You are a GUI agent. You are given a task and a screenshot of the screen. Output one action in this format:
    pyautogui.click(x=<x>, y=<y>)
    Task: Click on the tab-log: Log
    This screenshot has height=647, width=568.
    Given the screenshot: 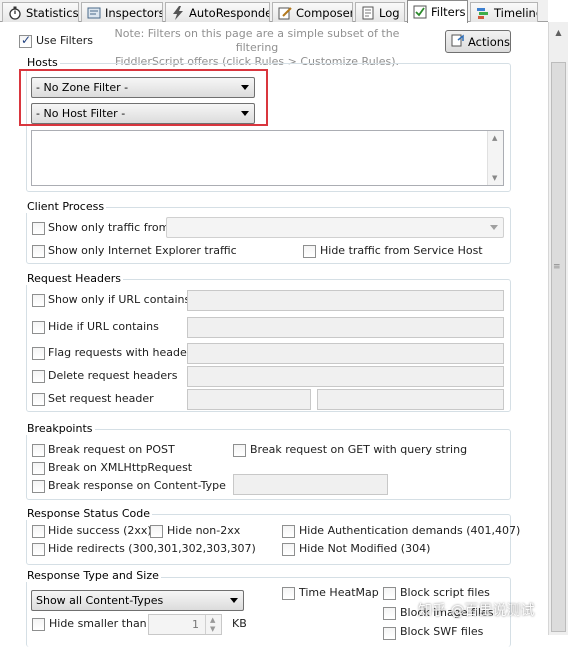 What is the action you would take?
    pyautogui.click(x=380, y=12)
    